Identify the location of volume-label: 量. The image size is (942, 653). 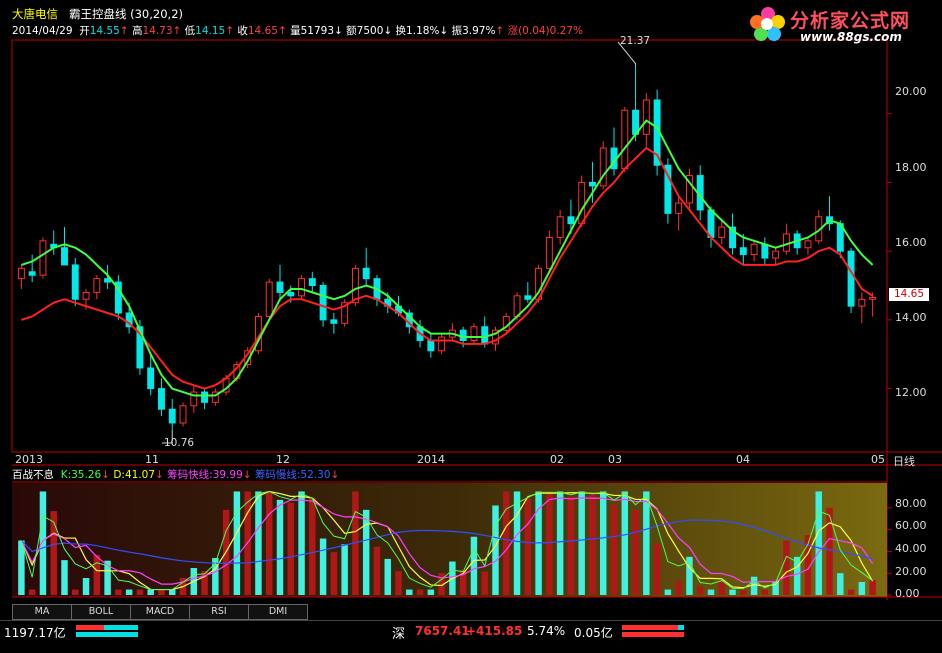
(295, 31).